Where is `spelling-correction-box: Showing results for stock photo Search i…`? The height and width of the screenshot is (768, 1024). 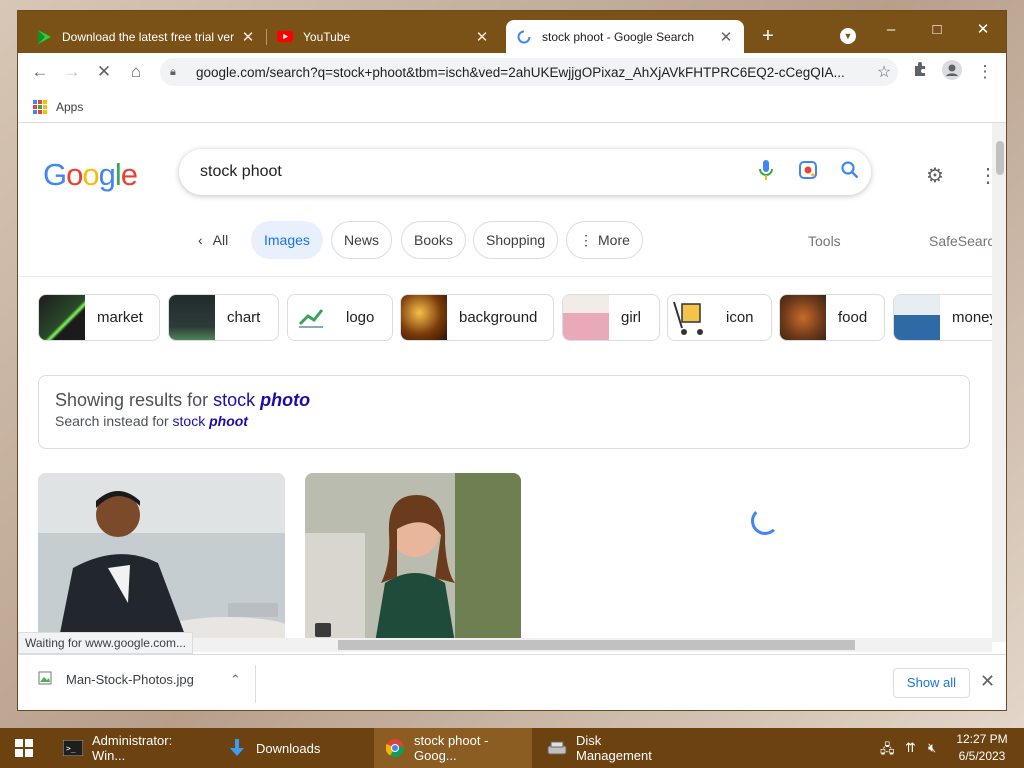 spelling-correction-box: Showing results for stock photo Search i… is located at coordinates (504, 412).